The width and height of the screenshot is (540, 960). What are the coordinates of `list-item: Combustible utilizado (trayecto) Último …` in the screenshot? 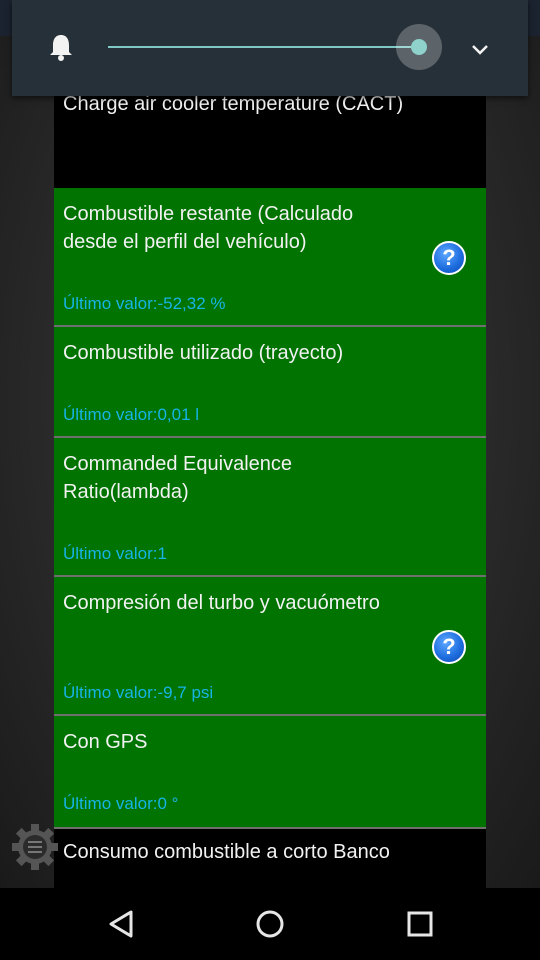 It's located at (270, 382).